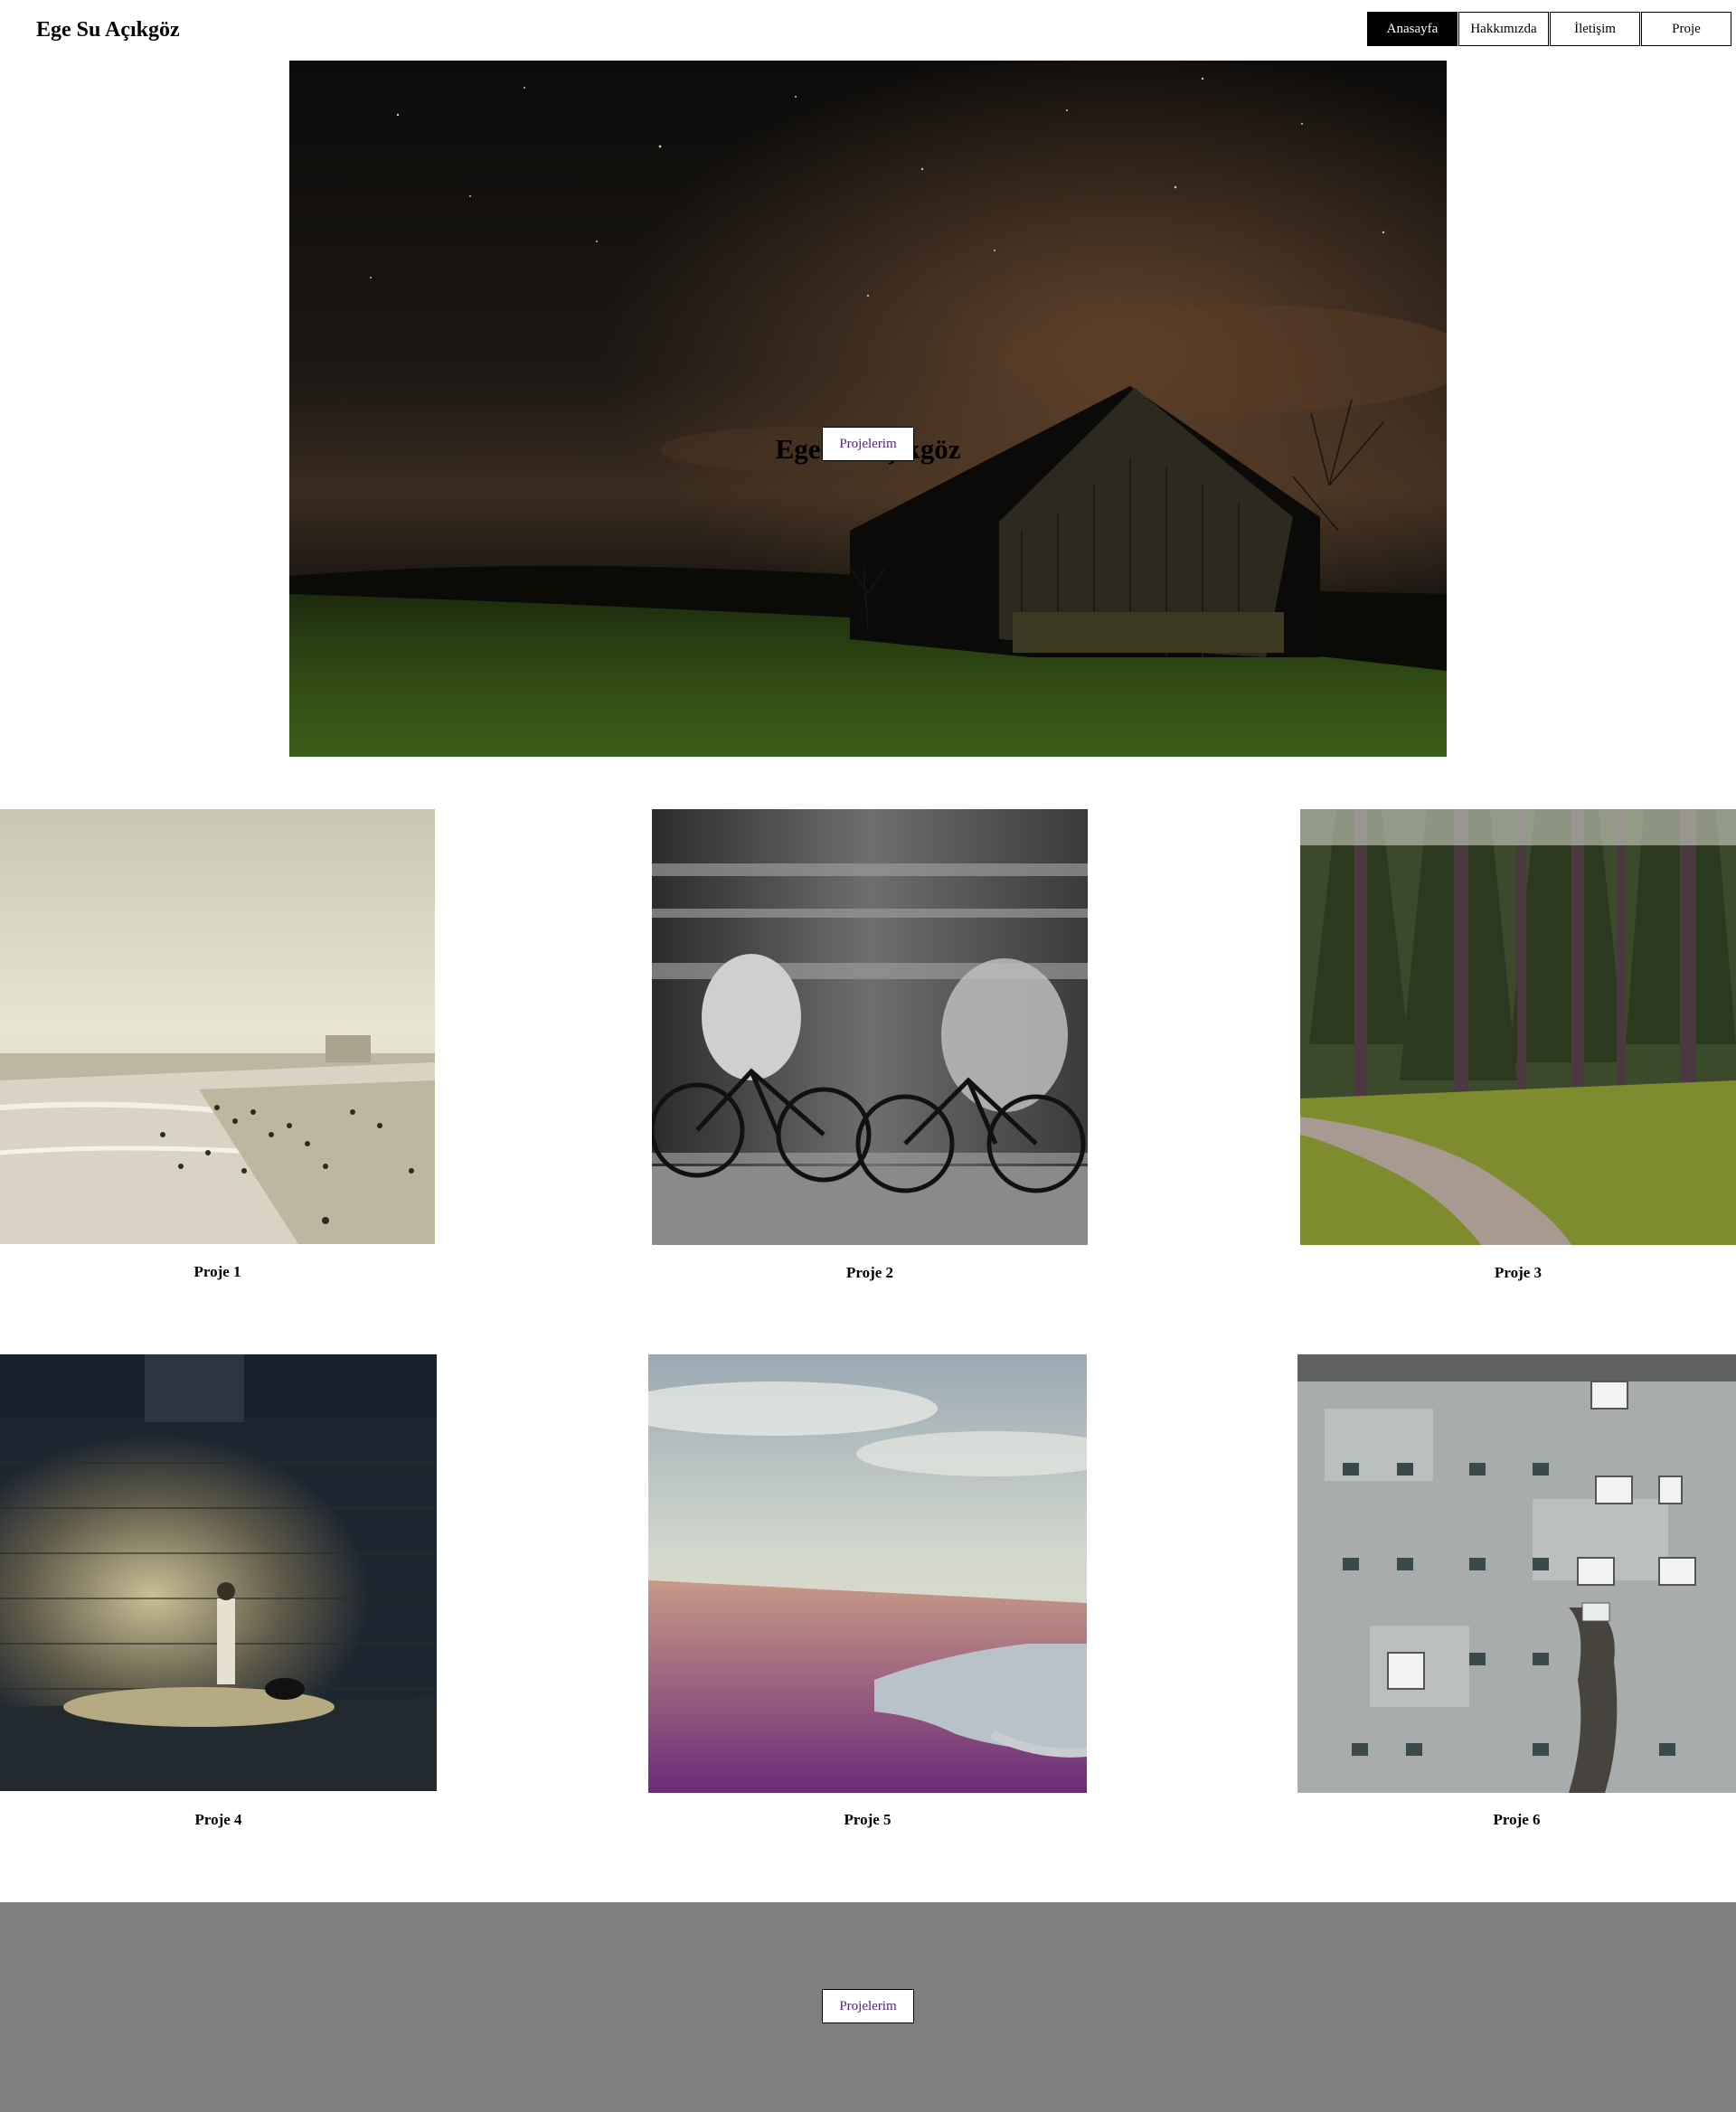 Image resolution: width=1736 pixels, height=2112 pixels. I want to click on project-card-5: Proje 5, so click(868, 1591).